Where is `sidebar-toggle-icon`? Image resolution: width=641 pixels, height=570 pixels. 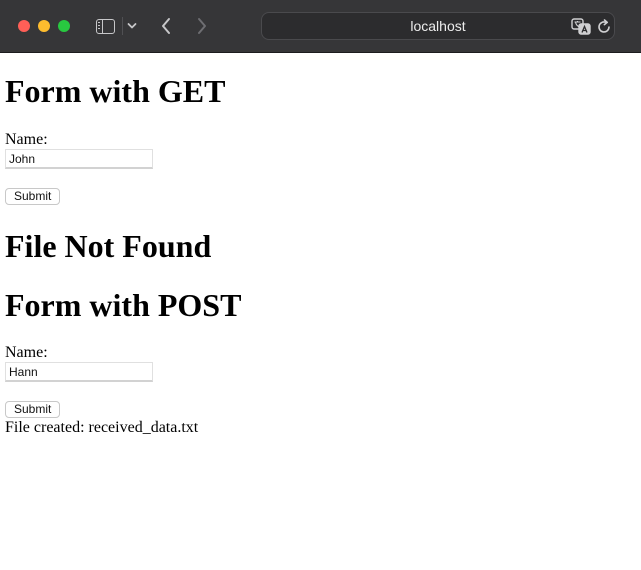
sidebar-toggle-icon is located at coordinates (105, 26).